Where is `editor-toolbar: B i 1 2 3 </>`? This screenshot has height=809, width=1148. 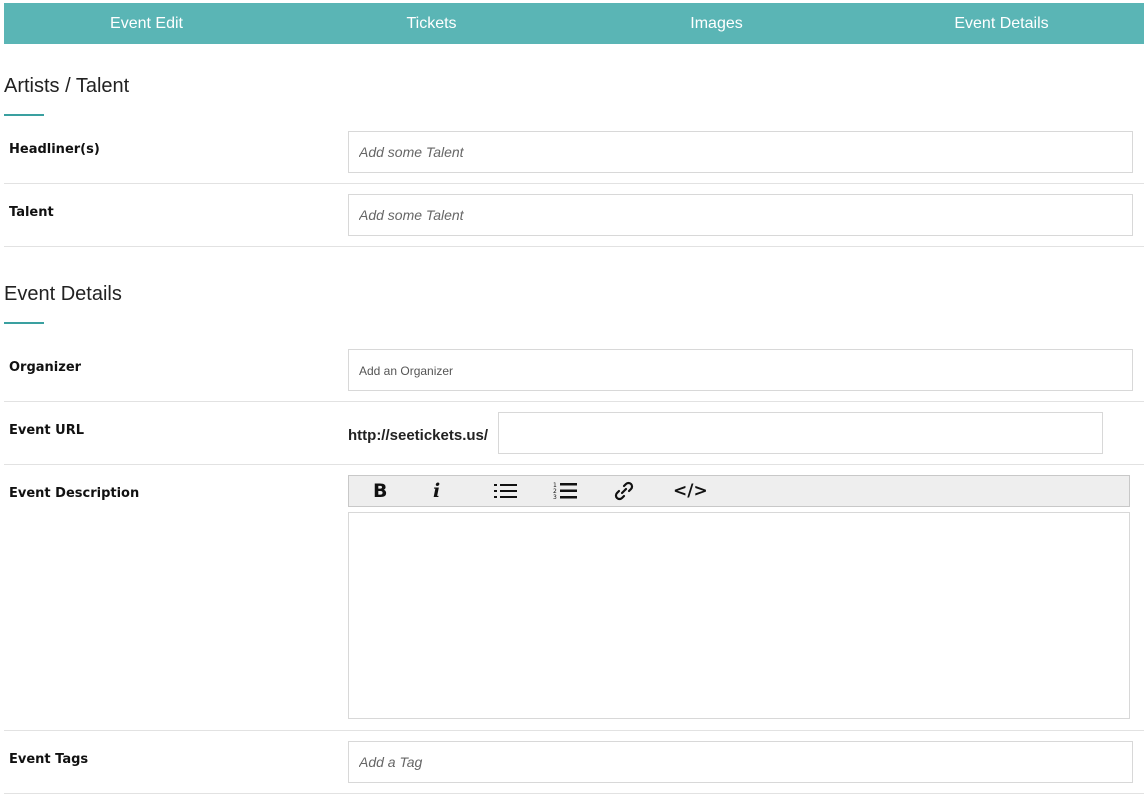 editor-toolbar: B i 1 2 3 </> is located at coordinates (739, 491).